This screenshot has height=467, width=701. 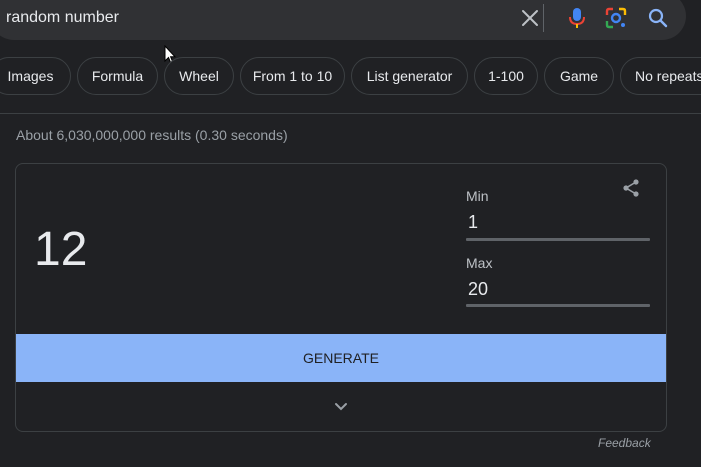 I want to click on max-input: 20, so click(x=558, y=289).